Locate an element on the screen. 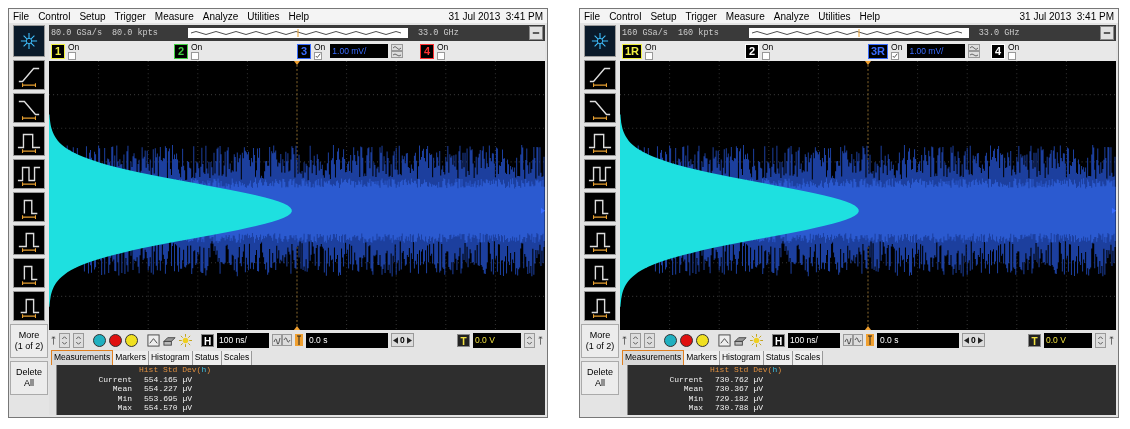 The image size is (1130, 429). channel-number: 3R is located at coordinates (878, 51).